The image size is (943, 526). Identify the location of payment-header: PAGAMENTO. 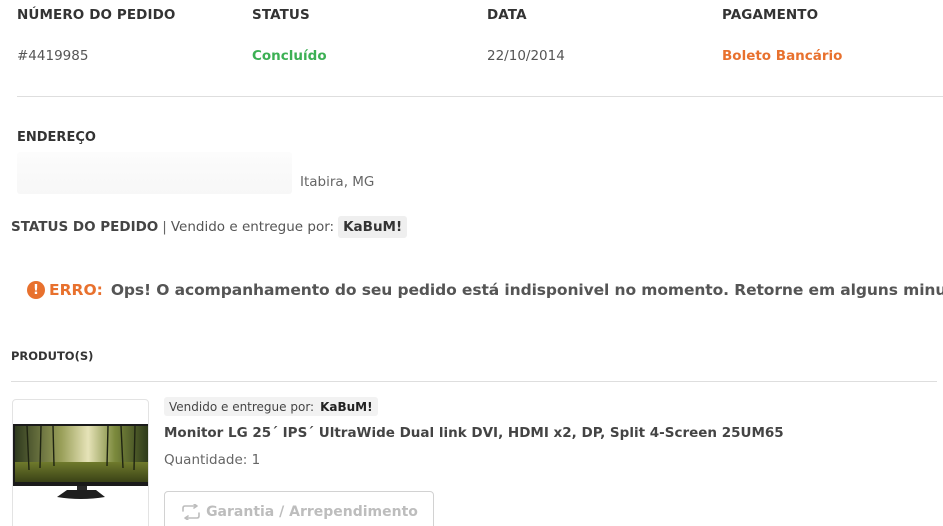
(770, 15).